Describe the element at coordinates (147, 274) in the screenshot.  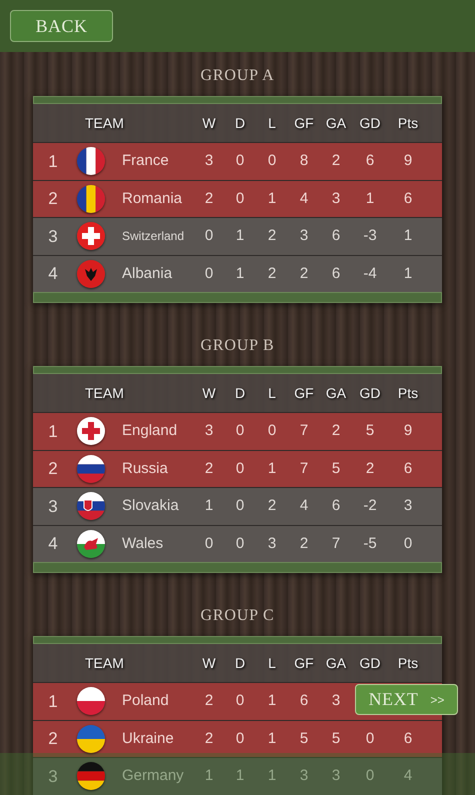
I see `team-name: Albania` at that location.